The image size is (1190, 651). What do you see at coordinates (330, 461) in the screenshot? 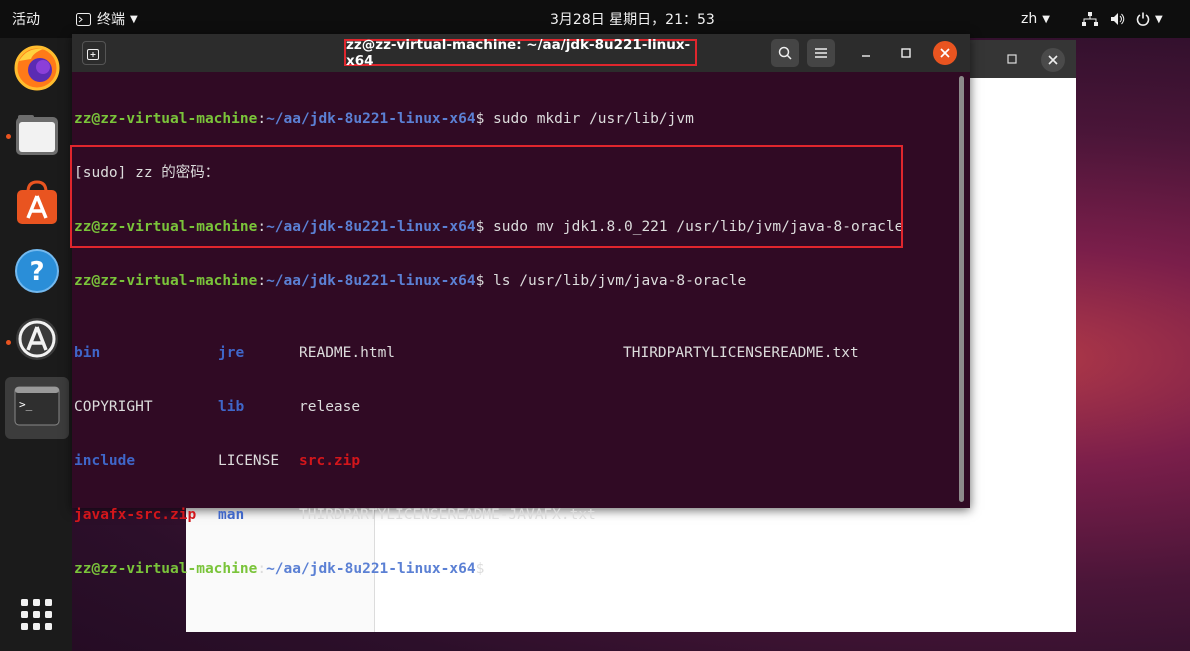
I see `archive-entry: src.zip` at bounding box center [330, 461].